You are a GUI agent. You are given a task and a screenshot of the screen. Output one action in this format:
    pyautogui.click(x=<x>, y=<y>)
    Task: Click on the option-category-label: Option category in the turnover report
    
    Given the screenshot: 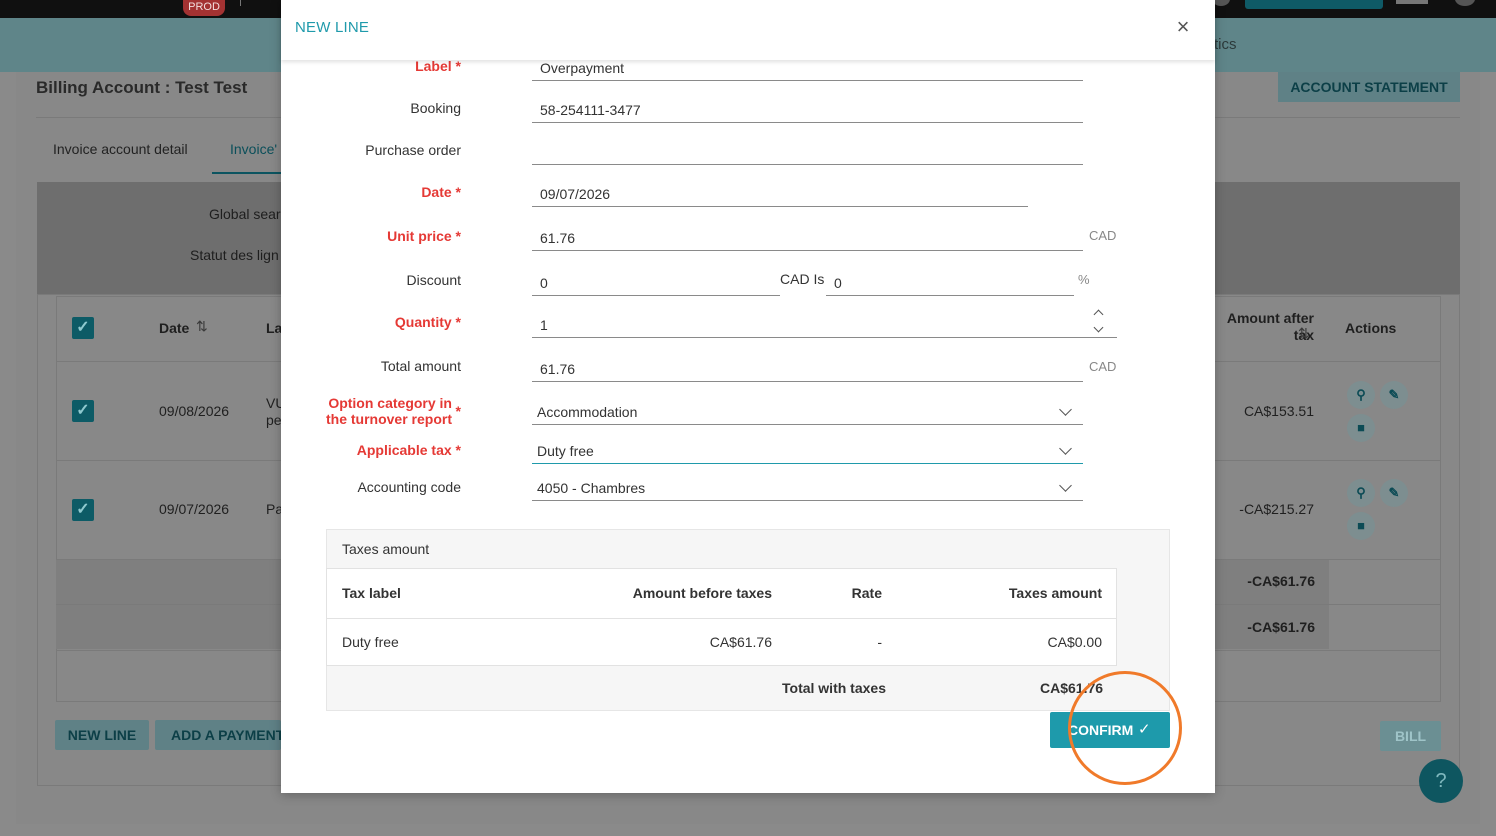 What is the action you would take?
    pyautogui.click(x=389, y=411)
    